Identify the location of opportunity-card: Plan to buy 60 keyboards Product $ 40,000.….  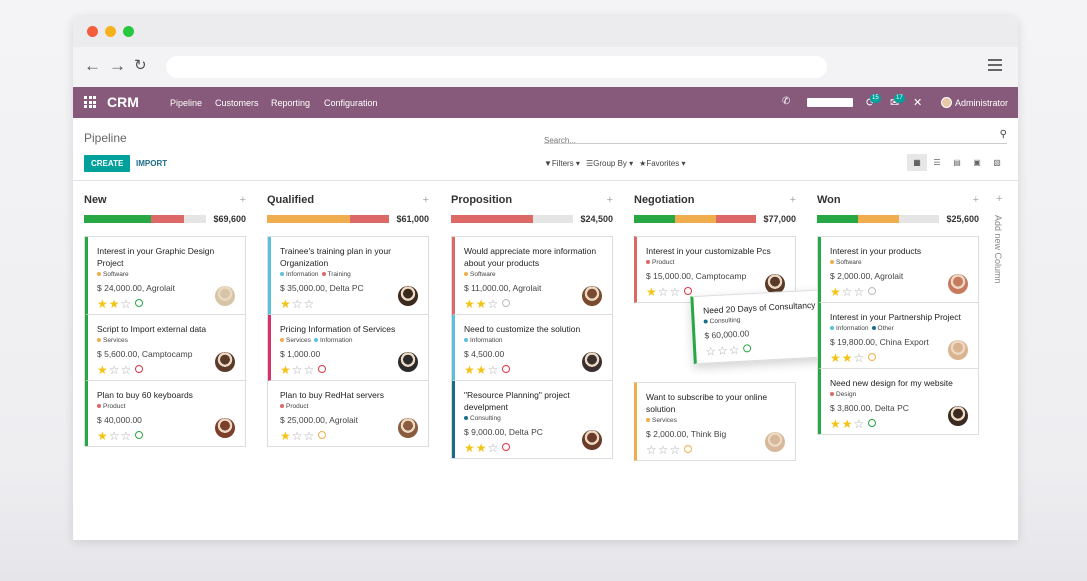
(165, 413).